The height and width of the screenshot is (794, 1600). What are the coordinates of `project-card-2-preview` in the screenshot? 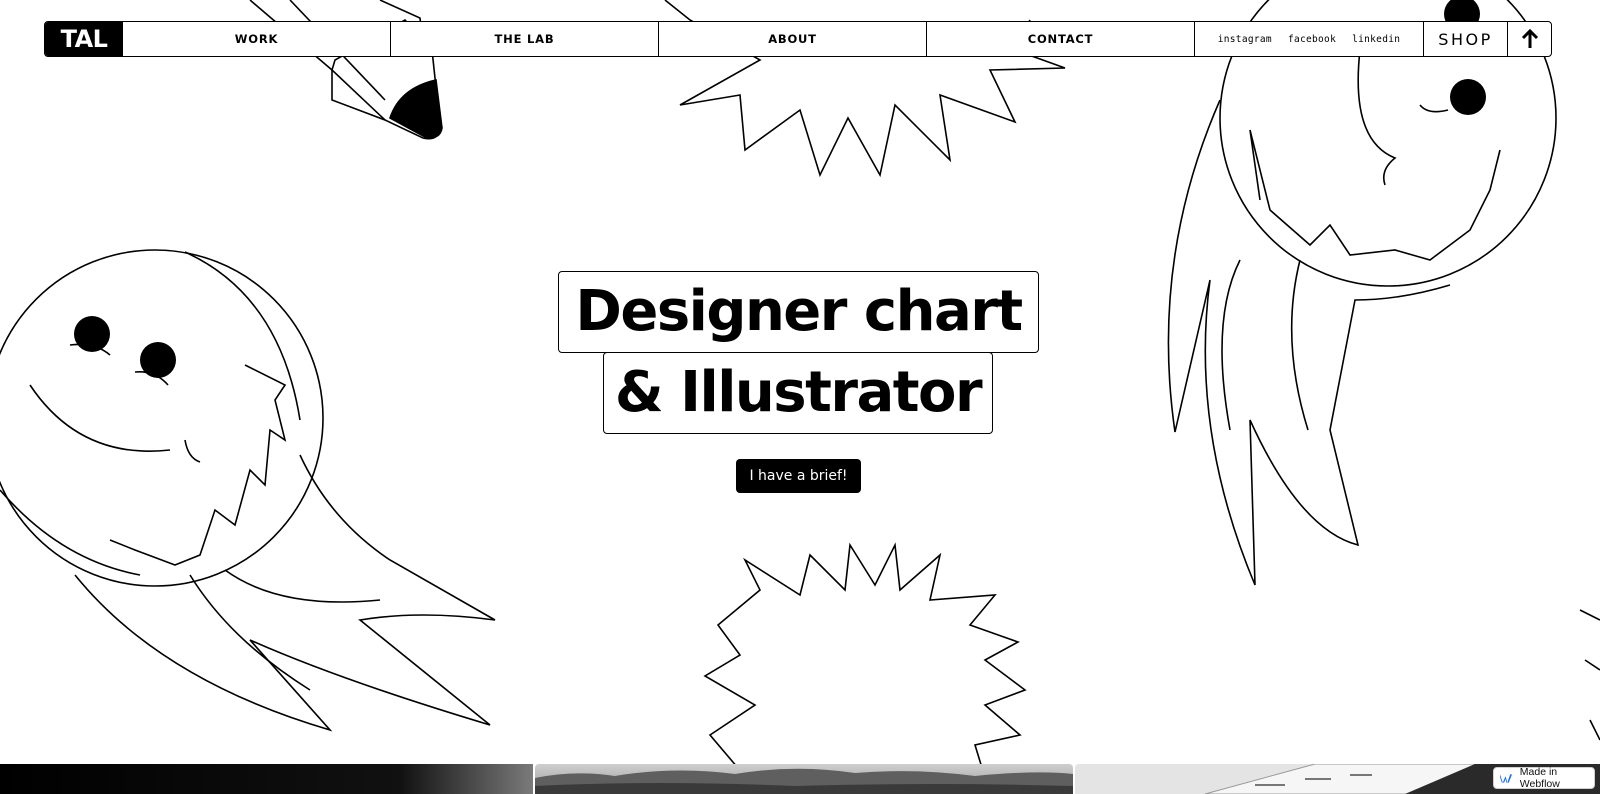 It's located at (804, 781).